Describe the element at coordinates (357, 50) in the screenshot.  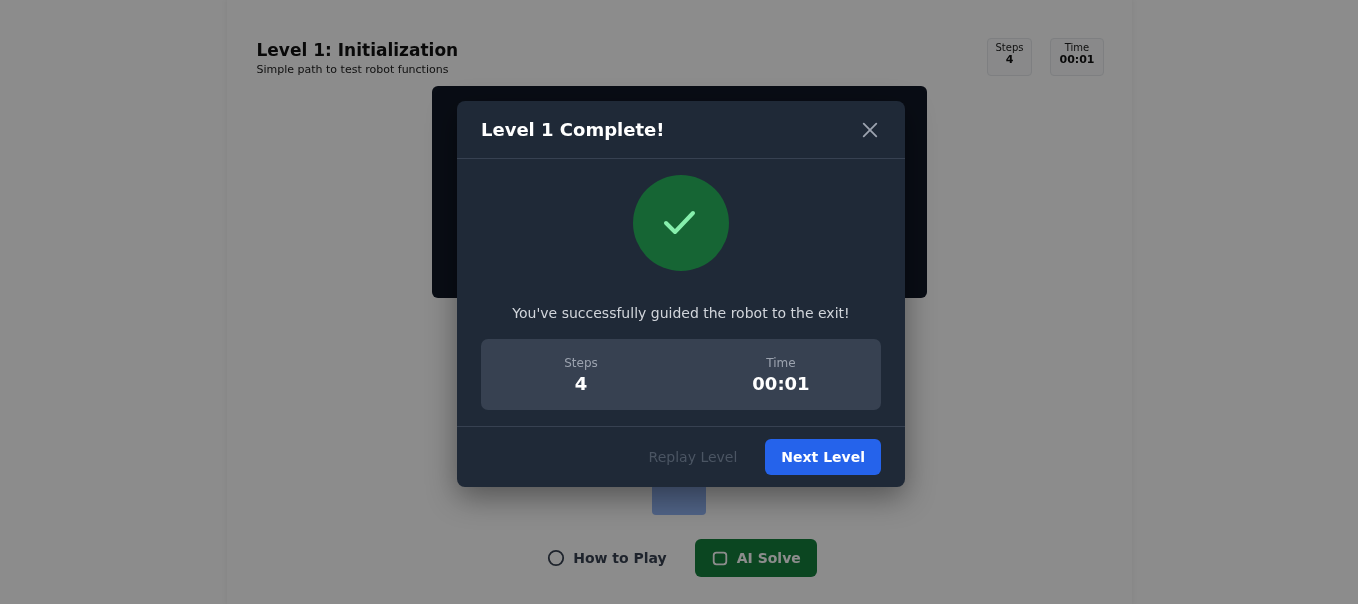
I see `level-title: Level 1: Initialization` at that location.